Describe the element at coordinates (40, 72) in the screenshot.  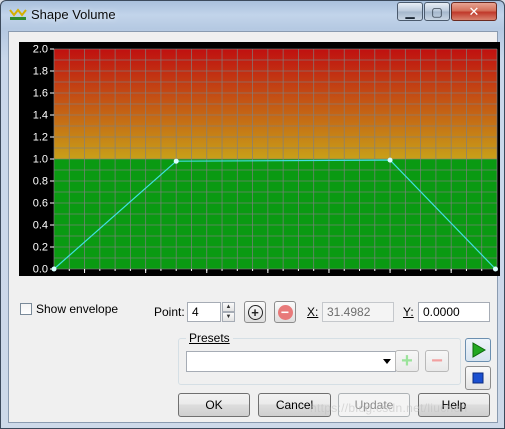
I see `y-tick-label: 1.8` at that location.